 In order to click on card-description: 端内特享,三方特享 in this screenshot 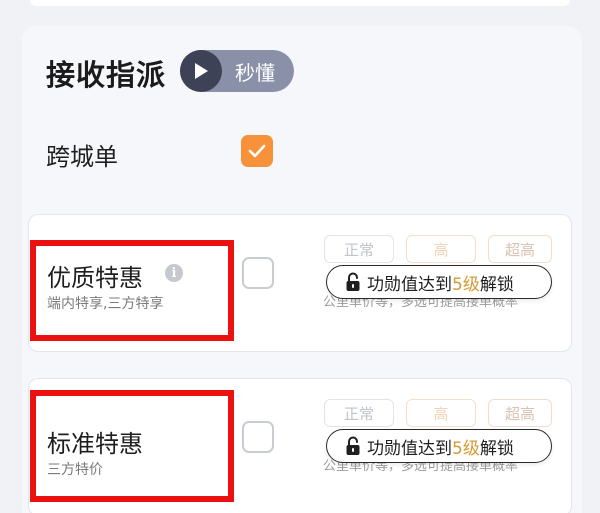, I will do `click(105, 304)`.